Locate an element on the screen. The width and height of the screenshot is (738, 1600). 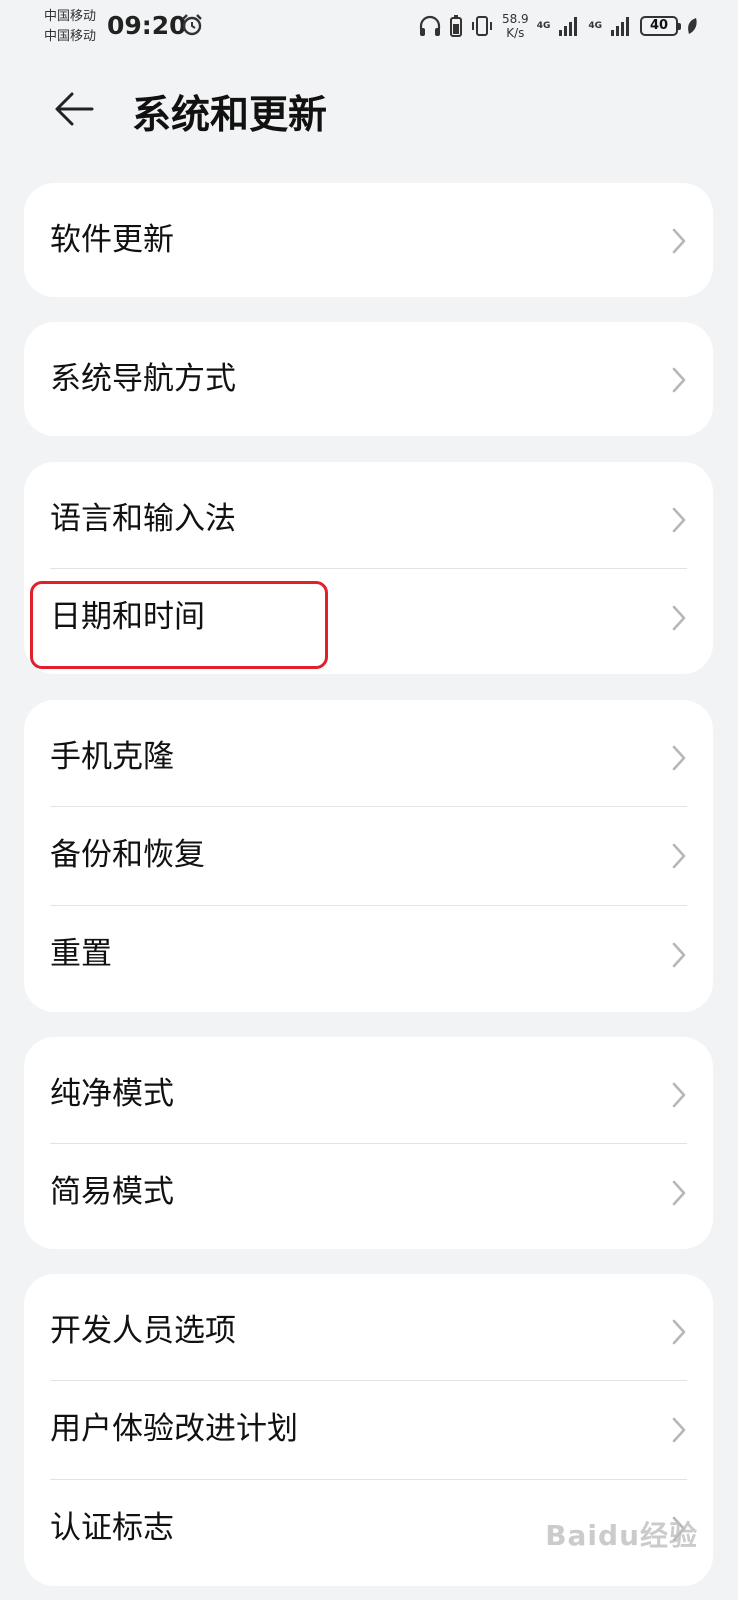
settings-item-label: 纯净模式 is located at coordinates (112, 1094).